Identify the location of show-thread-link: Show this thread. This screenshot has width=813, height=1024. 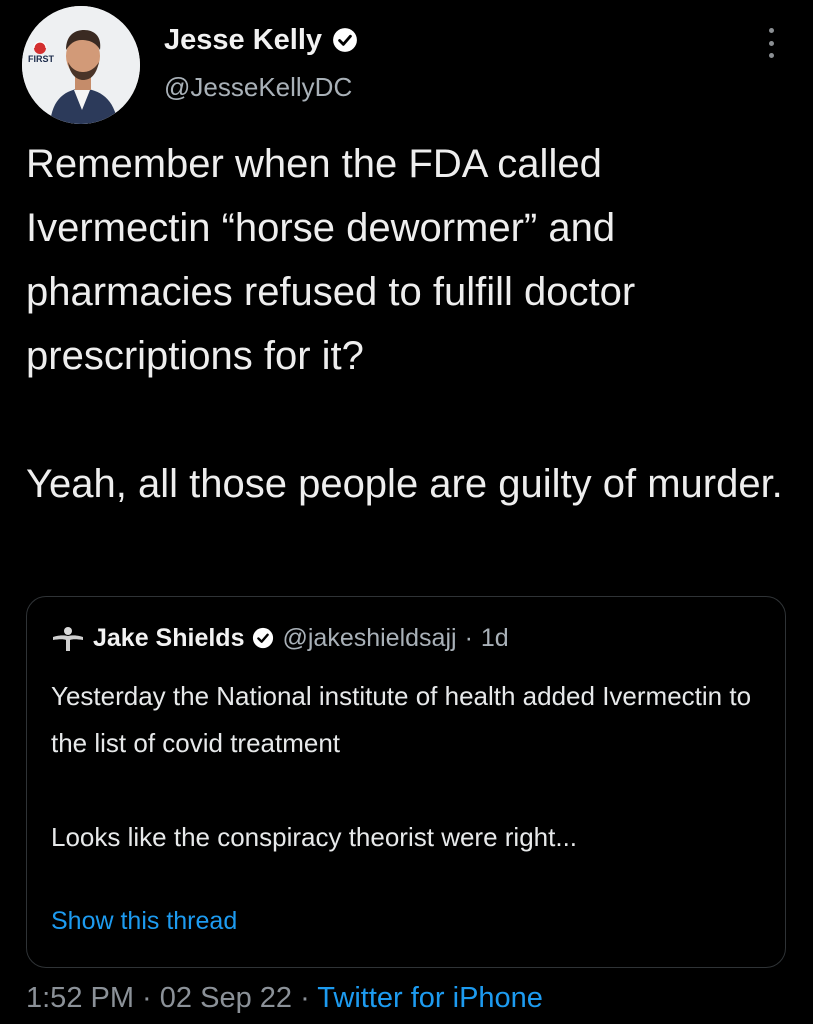
(144, 921).